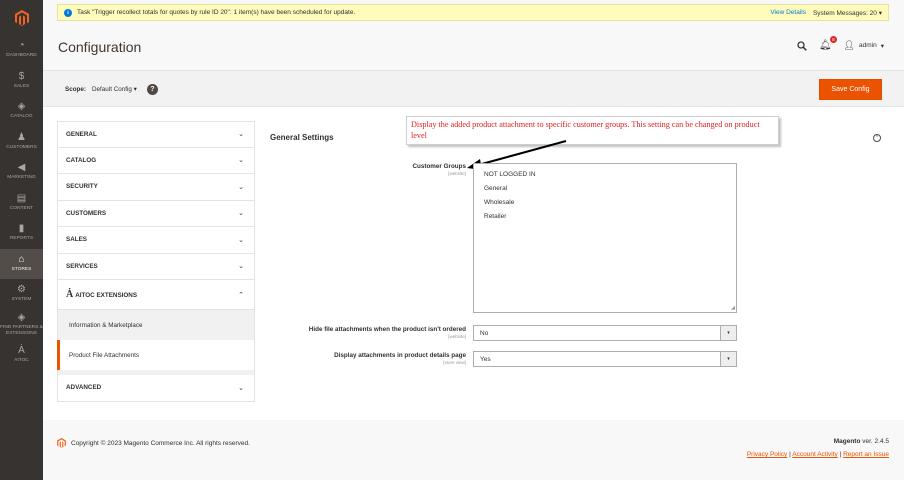 Image resolution: width=904 pixels, height=480 pixels. Describe the element at coordinates (156, 160) in the screenshot. I see `tab-catalog: CATALOG ⌄` at that location.